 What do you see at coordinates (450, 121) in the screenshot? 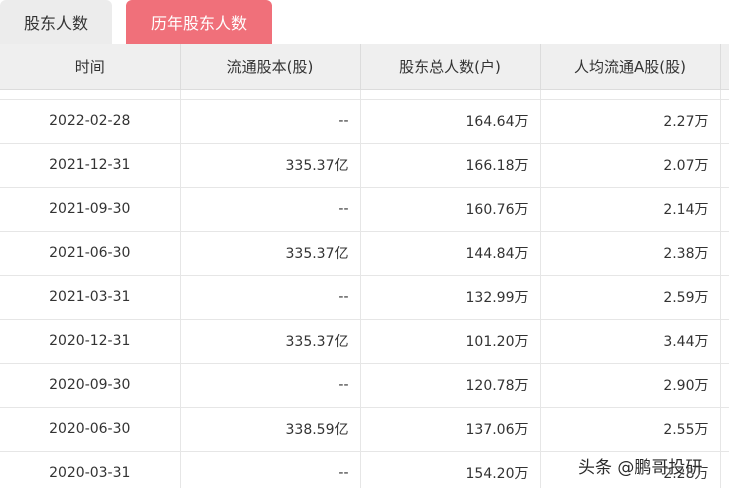
I see `total-shareholders-cell: 164.64万` at bounding box center [450, 121].